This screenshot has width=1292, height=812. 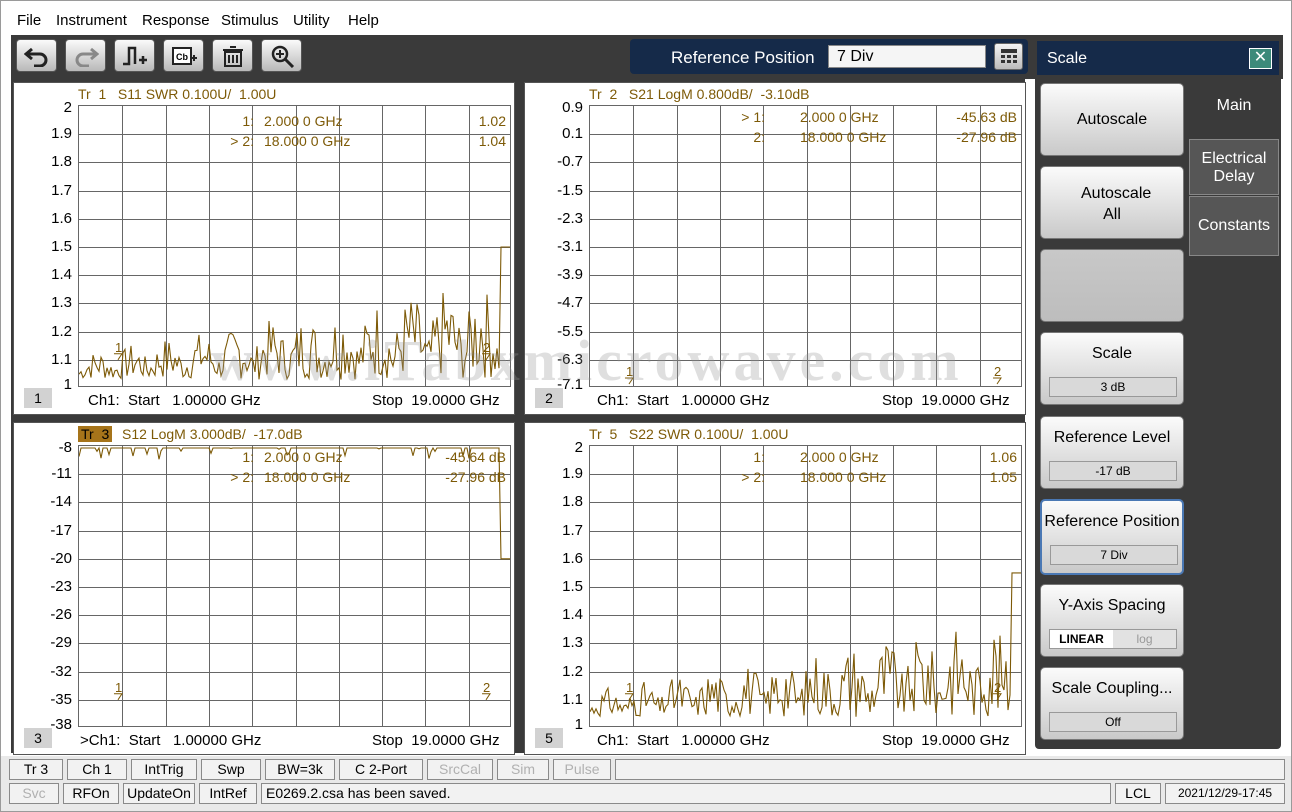 I want to click on reference-level-button: Reference Level -17 dB, so click(x=1112, y=452).